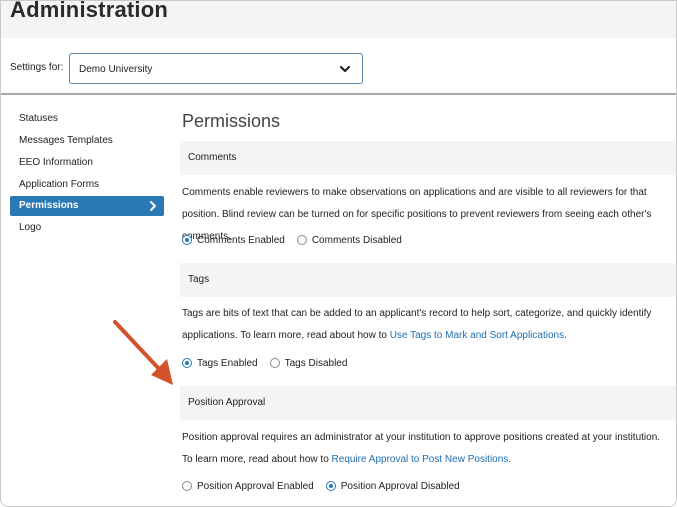  I want to click on page-header: Administration, so click(338, 19).